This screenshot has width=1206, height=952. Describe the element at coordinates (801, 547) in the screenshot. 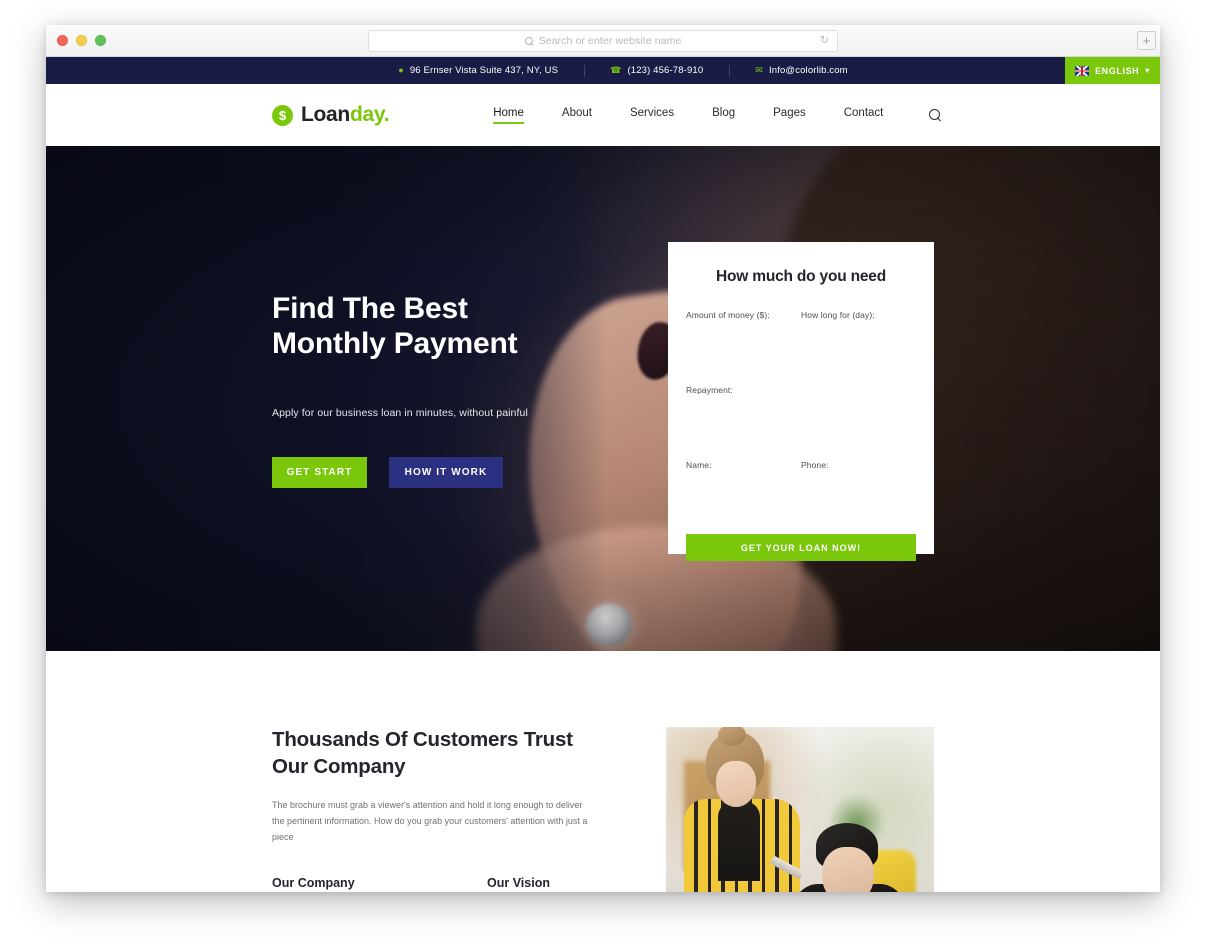

I see `get-your-loan-button: GET YOUR LOAN NOW!` at that location.